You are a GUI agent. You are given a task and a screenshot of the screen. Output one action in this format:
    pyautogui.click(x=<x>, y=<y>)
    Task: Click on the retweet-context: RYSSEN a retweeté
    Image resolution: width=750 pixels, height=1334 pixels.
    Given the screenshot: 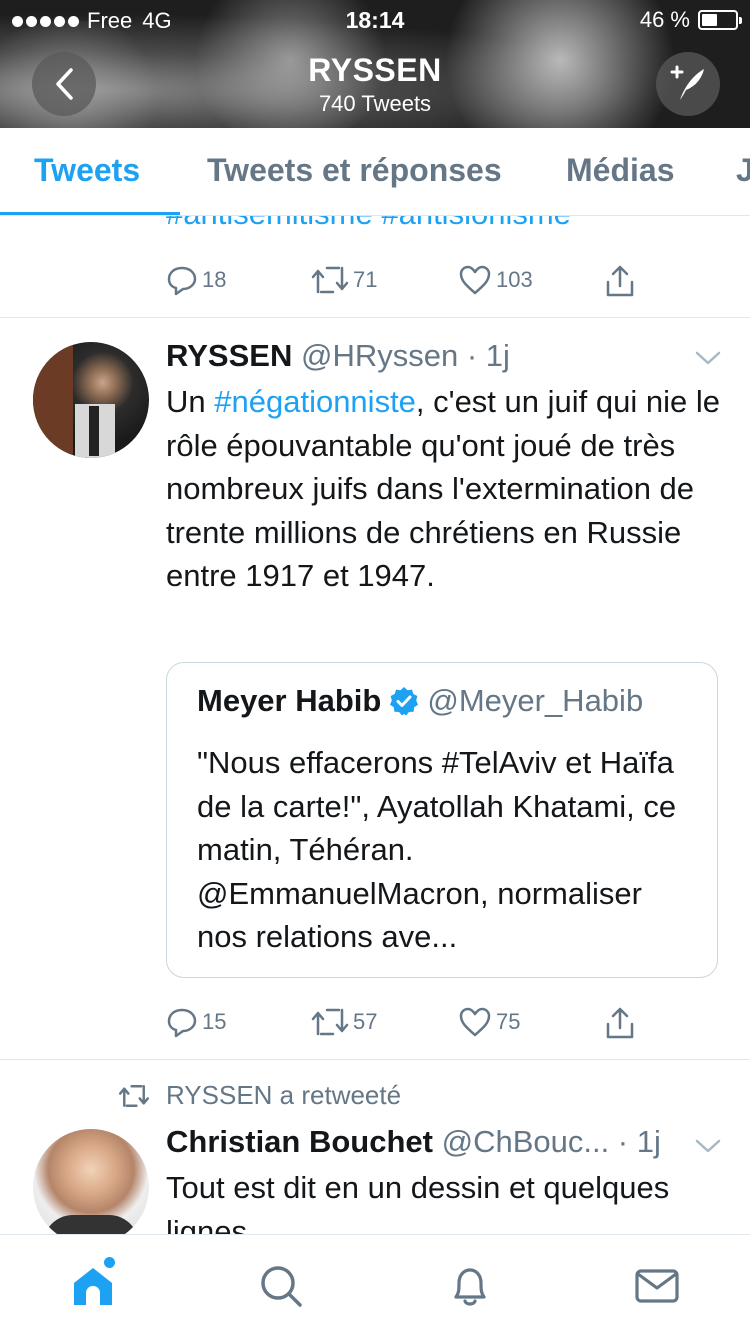 What is the action you would take?
    pyautogui.click(x=259, y=1095)
    